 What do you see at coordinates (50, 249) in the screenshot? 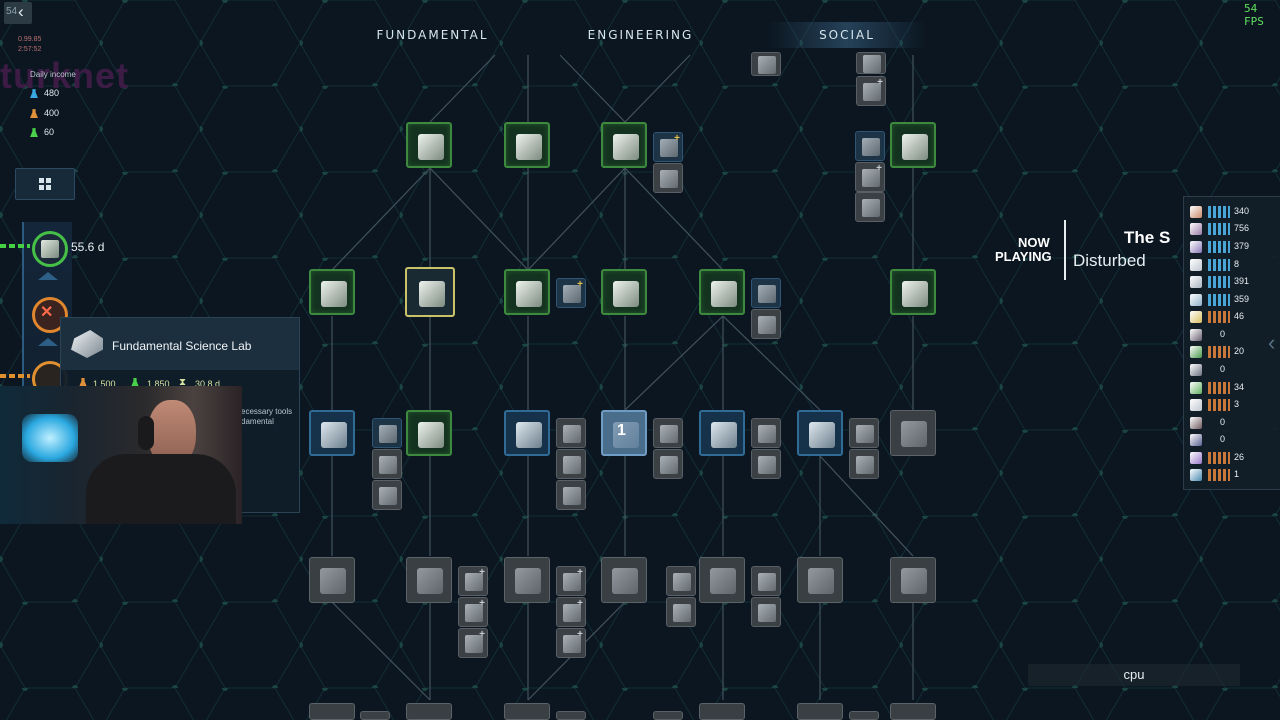
I see `queued-research-item` at bounding box center [50, 249].